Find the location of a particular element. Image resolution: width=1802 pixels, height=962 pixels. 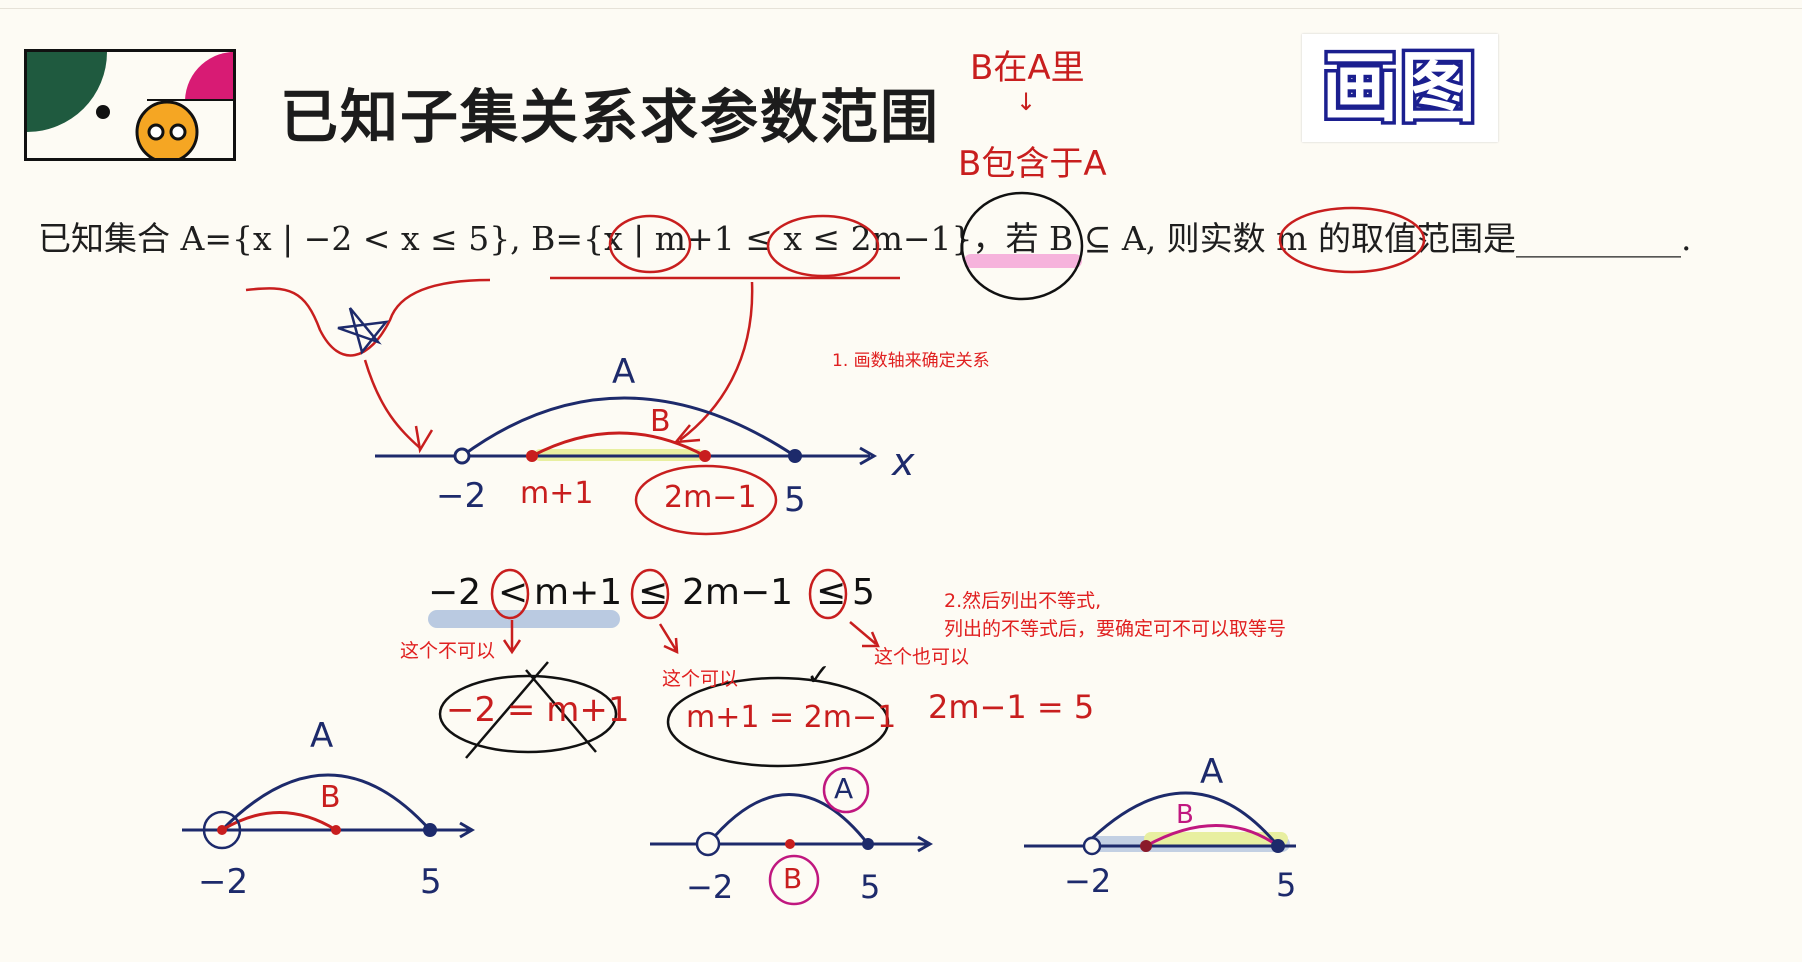

ineq-op-le-2: ≤ is located at coordinates (831, 592).